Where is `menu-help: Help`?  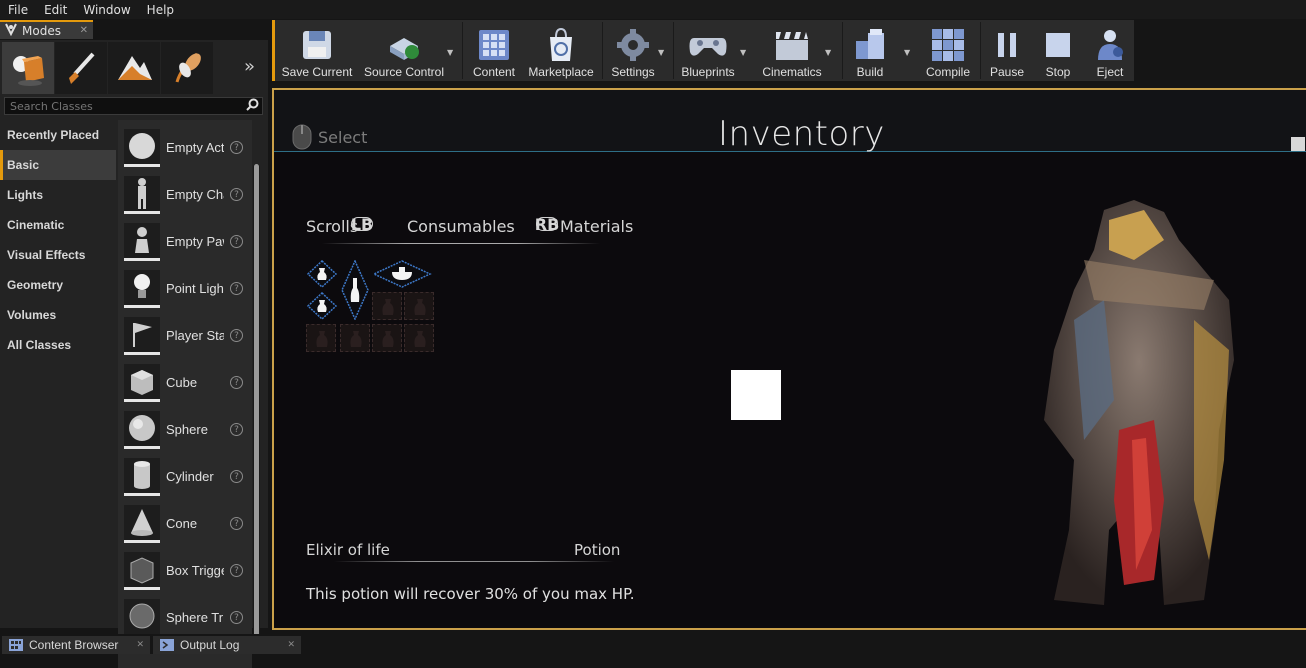 menu-help: Help is located at coordinates (160, 10).